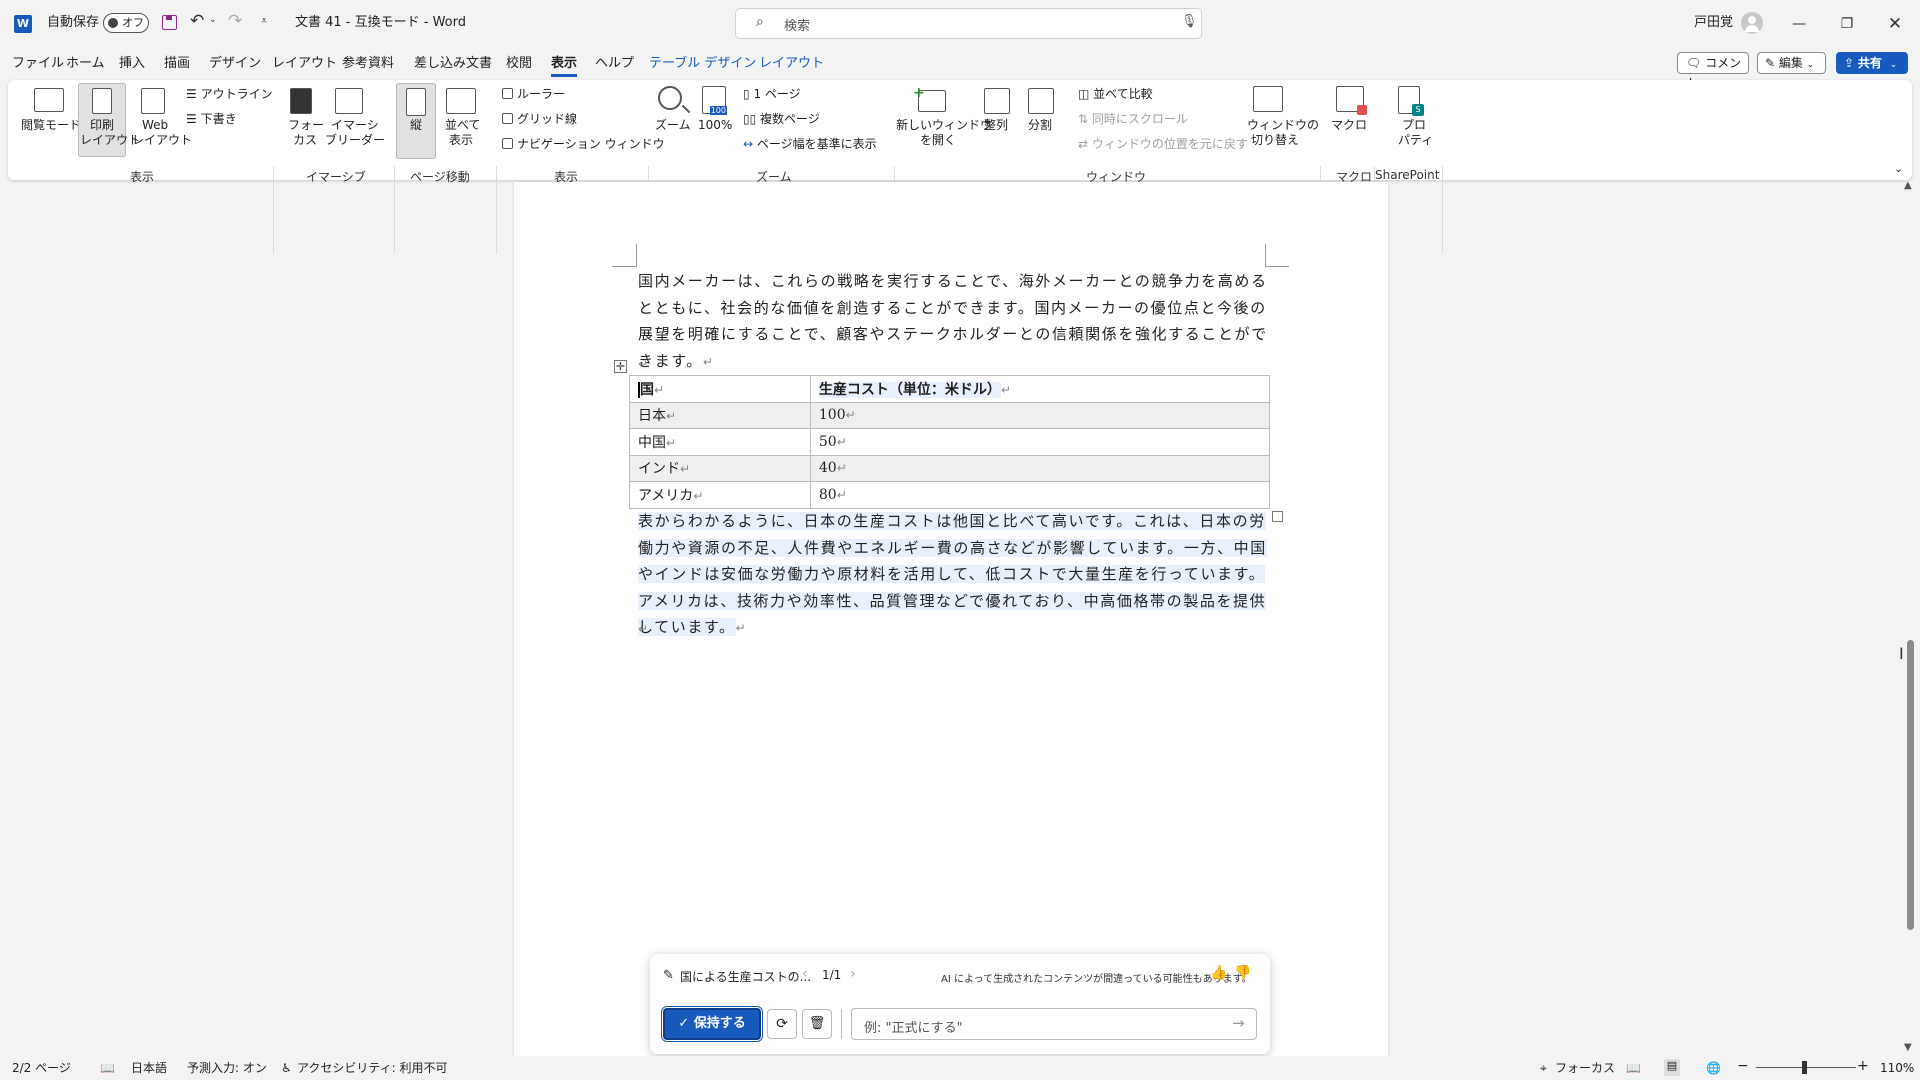  I want to click on scroll-down-icon: ▼, so click(1908, 1047).